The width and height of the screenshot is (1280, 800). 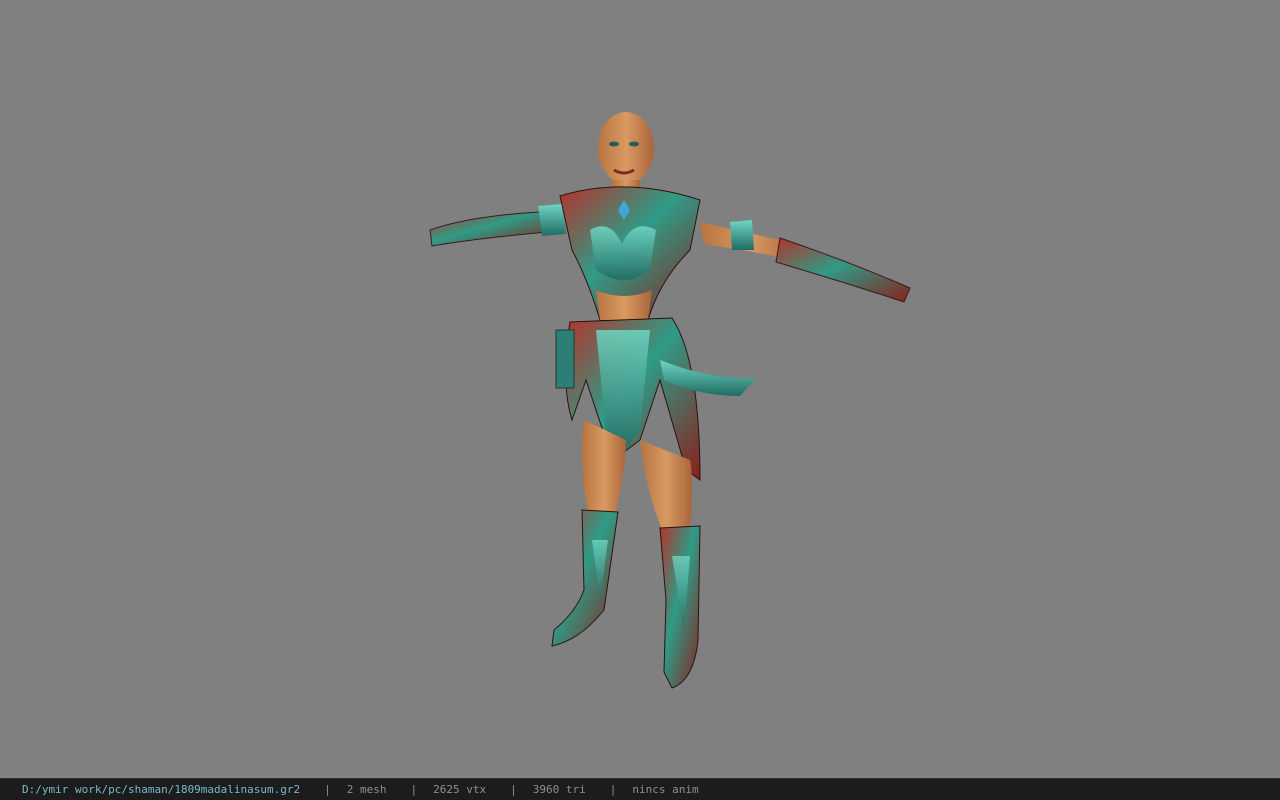 What do you see at coordinates (626, 154) in the screenshot?
I see `head` at bounding box center [626, 154].